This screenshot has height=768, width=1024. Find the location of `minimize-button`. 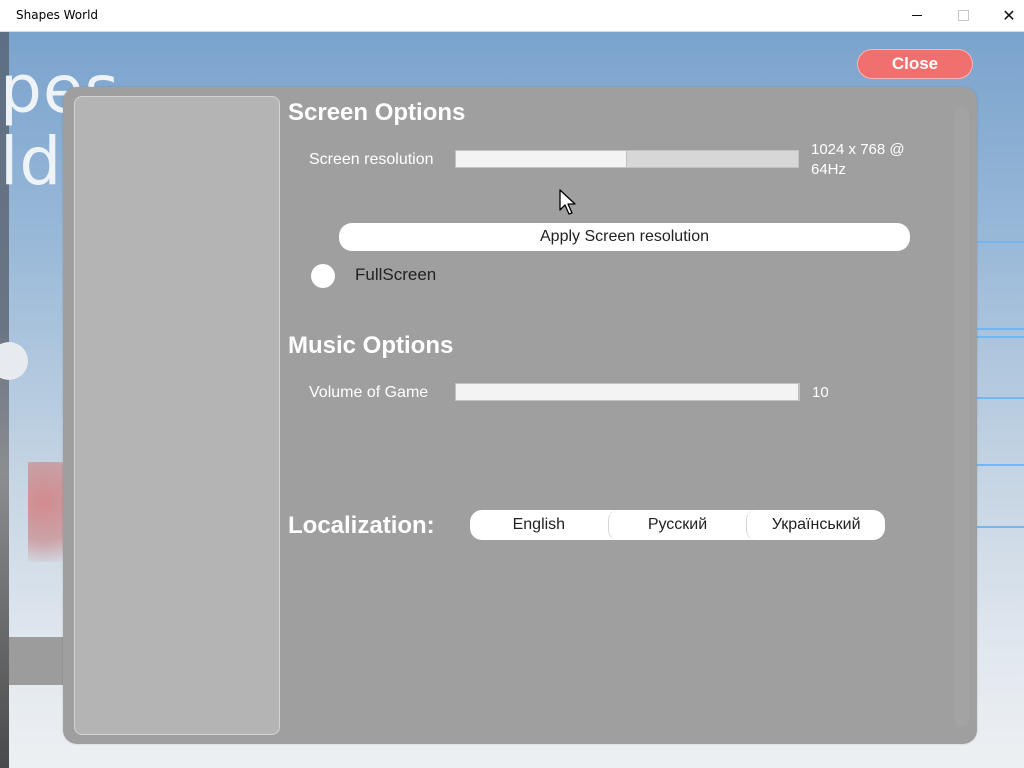

minimize-button is located at coordinates (917, 15).